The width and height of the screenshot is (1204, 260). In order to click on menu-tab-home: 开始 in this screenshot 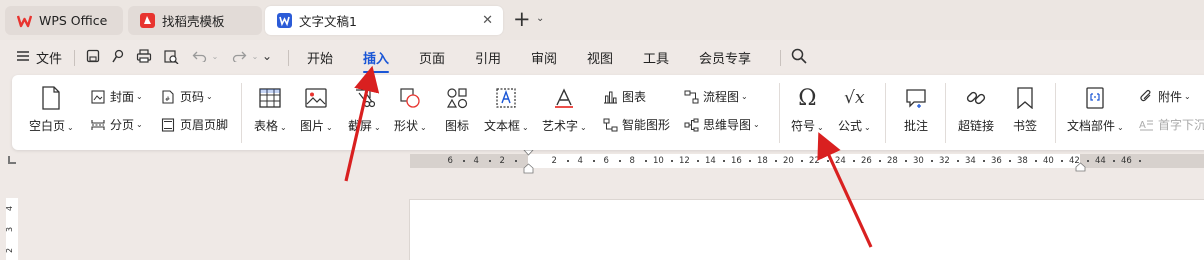, I will do `click(320, 57)`.